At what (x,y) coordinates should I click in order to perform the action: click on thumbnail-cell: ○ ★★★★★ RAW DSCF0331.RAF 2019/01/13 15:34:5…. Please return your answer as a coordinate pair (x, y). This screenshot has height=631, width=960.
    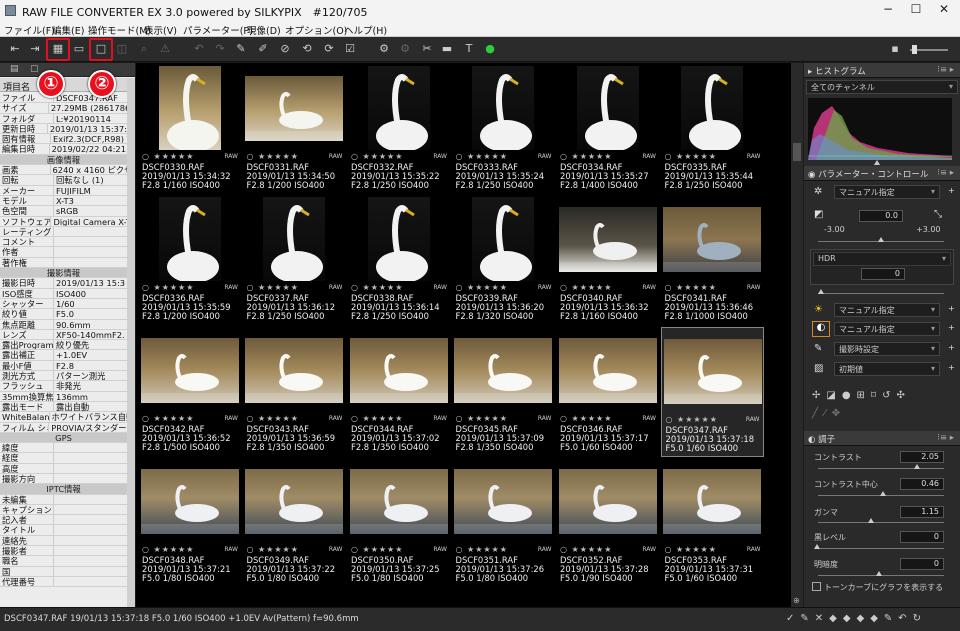
    Looking at the image, I should click on (294, 130).